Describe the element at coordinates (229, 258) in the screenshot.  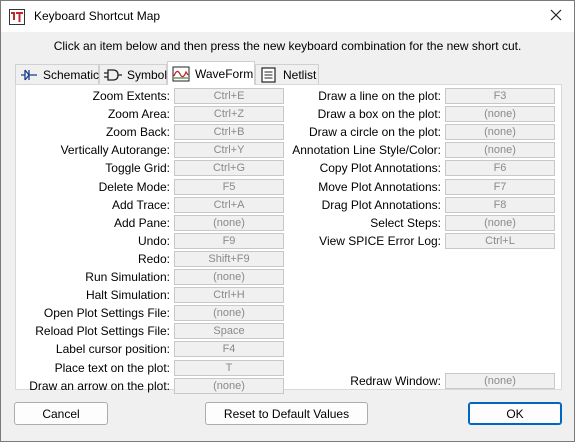
I see `shortcut-key-field: Shift+F9` at that location.